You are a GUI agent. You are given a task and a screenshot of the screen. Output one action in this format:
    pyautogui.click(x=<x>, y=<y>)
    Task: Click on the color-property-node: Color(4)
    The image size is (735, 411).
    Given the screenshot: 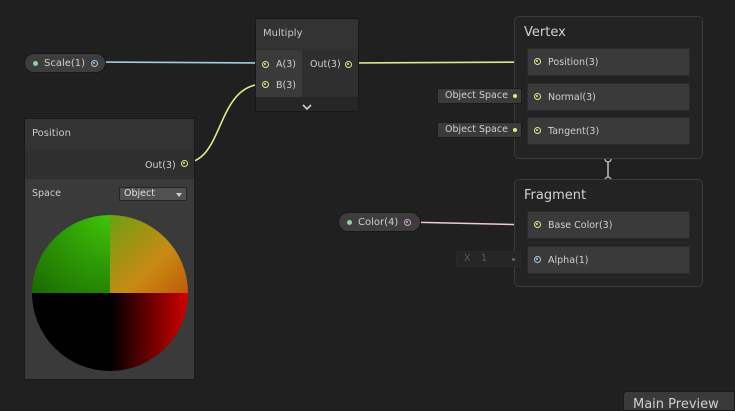 What is the action you would take?
    pyautogui.click(x=379, y=222)
    